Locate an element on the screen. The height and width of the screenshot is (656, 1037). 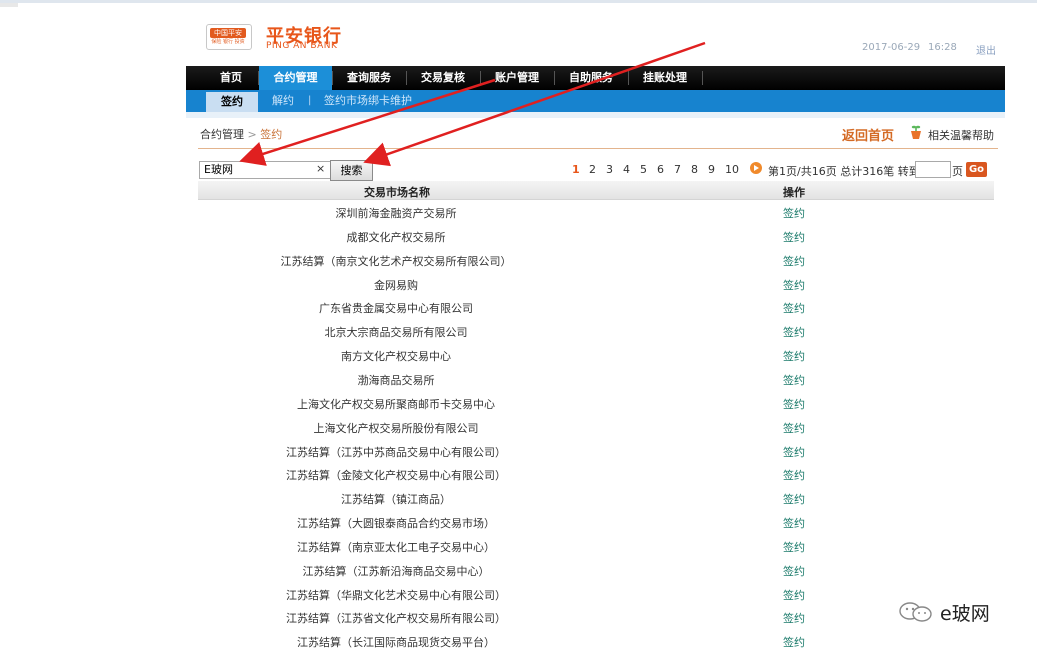
watermark-text: e玻网 is located at coordinates (965, 614).